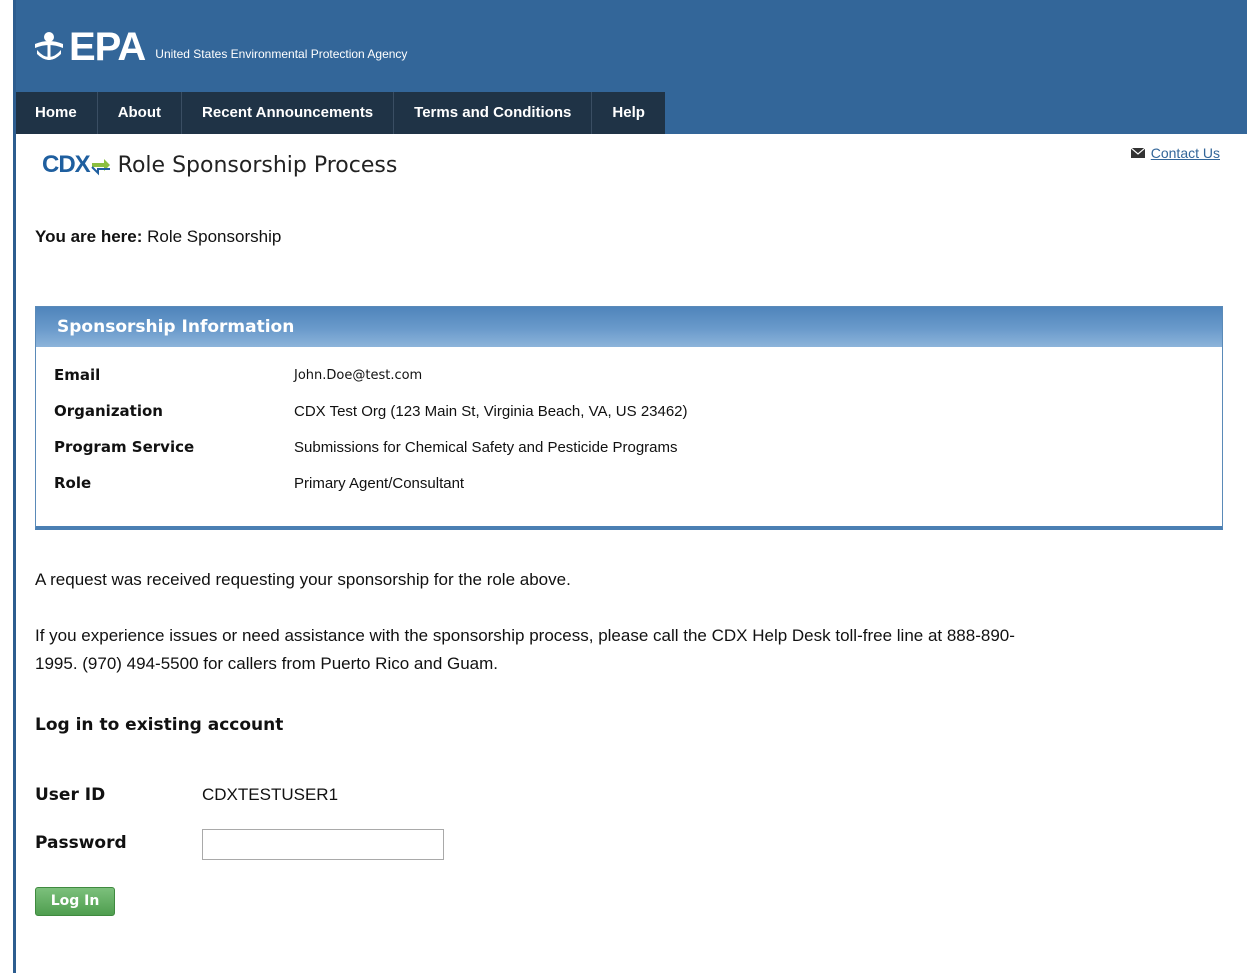  What do you see at coordinates (77, 375) in the screenshot?
I see `info-key: Email` at bounding box center [77, 375].